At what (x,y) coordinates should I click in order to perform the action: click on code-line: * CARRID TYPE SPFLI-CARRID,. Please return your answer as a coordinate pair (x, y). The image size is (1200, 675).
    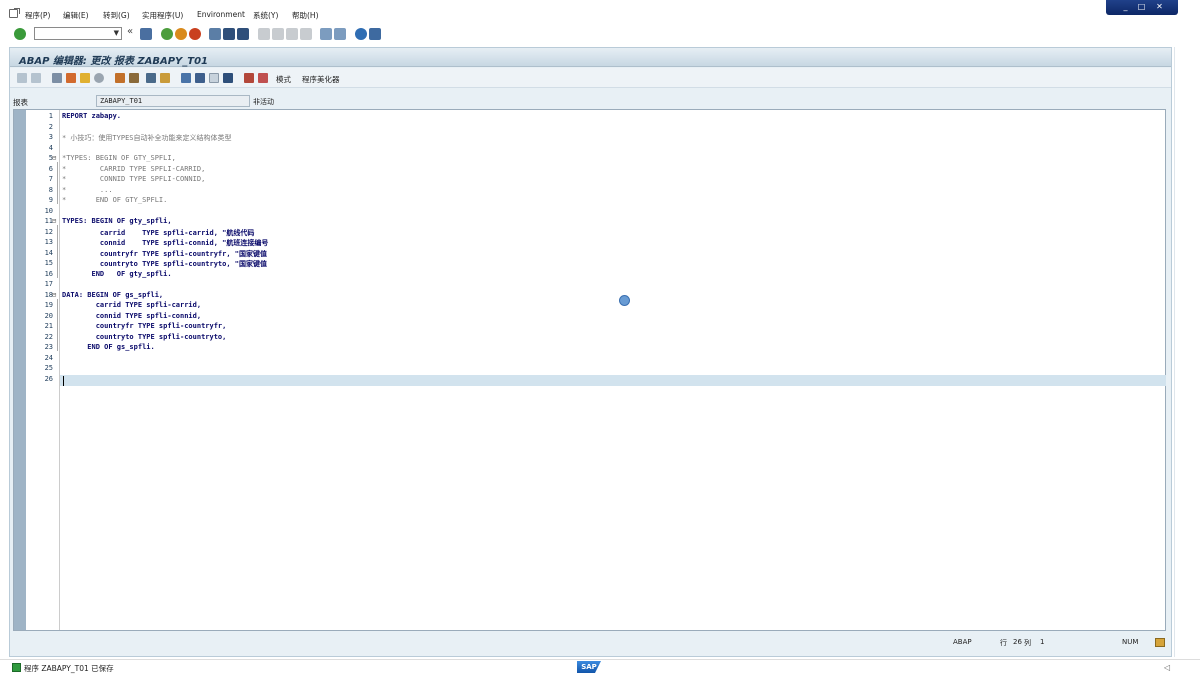
    Looking at the image, I should click on (134, 168).